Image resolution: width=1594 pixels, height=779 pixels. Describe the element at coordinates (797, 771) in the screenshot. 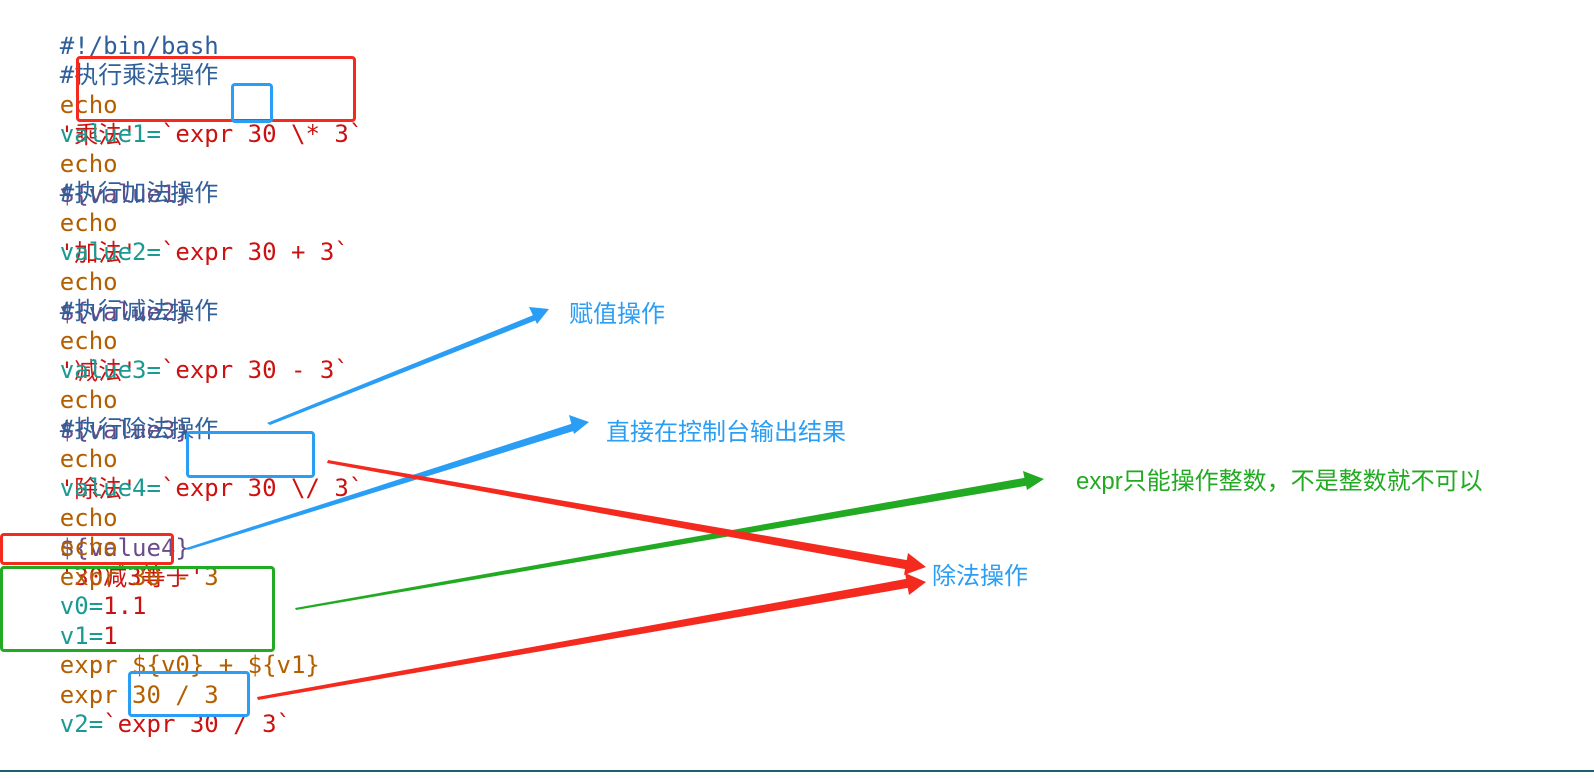

I see `editor-bottom-border` at that location.